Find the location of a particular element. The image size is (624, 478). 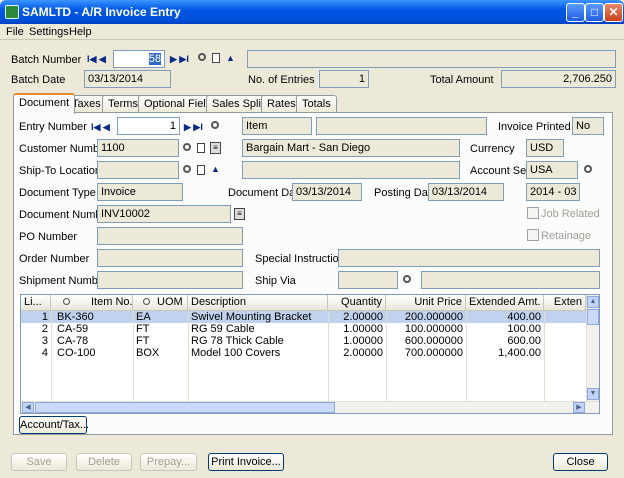

cell-unit-price: 700.000000 is located at coordinates (426, 353).